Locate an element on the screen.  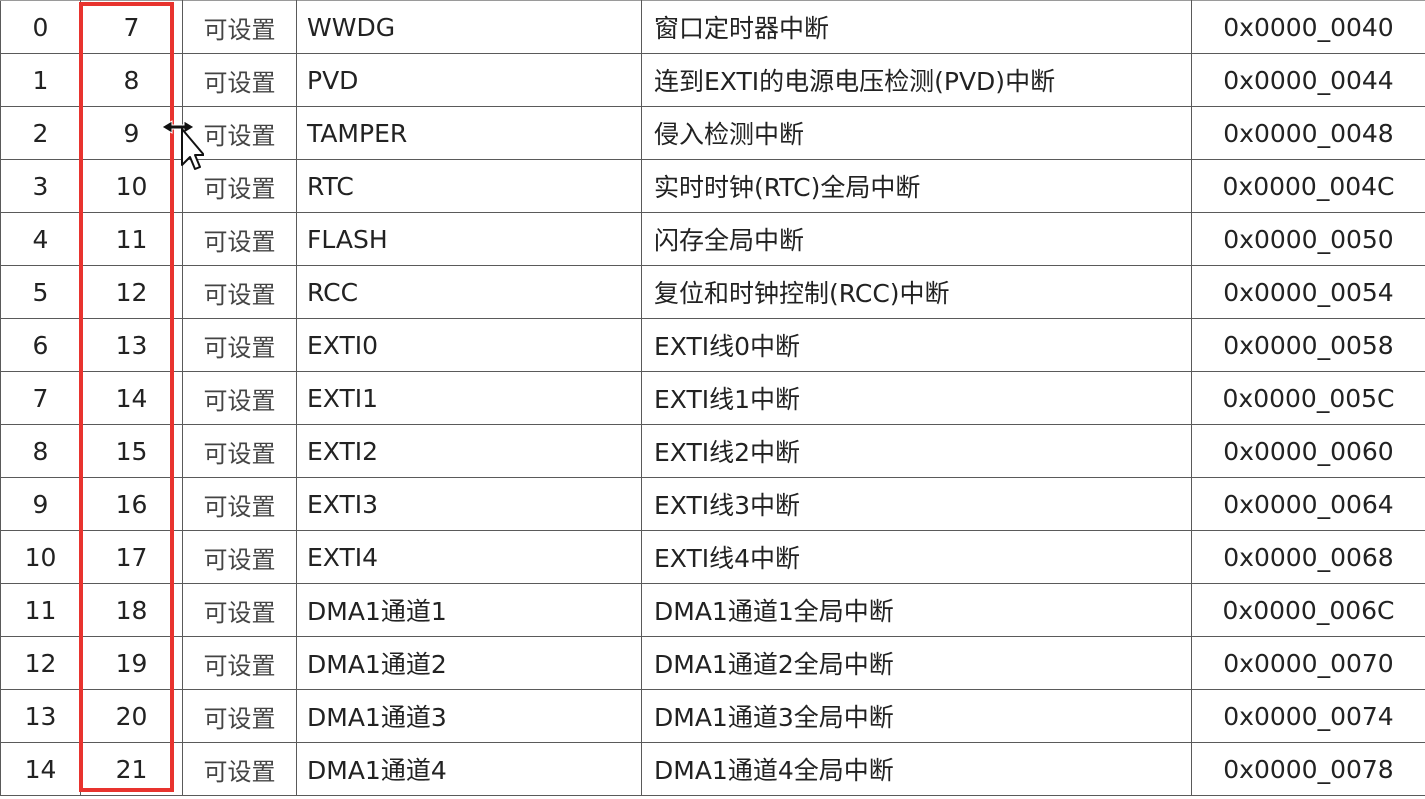
address-cell: 0x0000_0044 is located at coordinates (1308, 80).